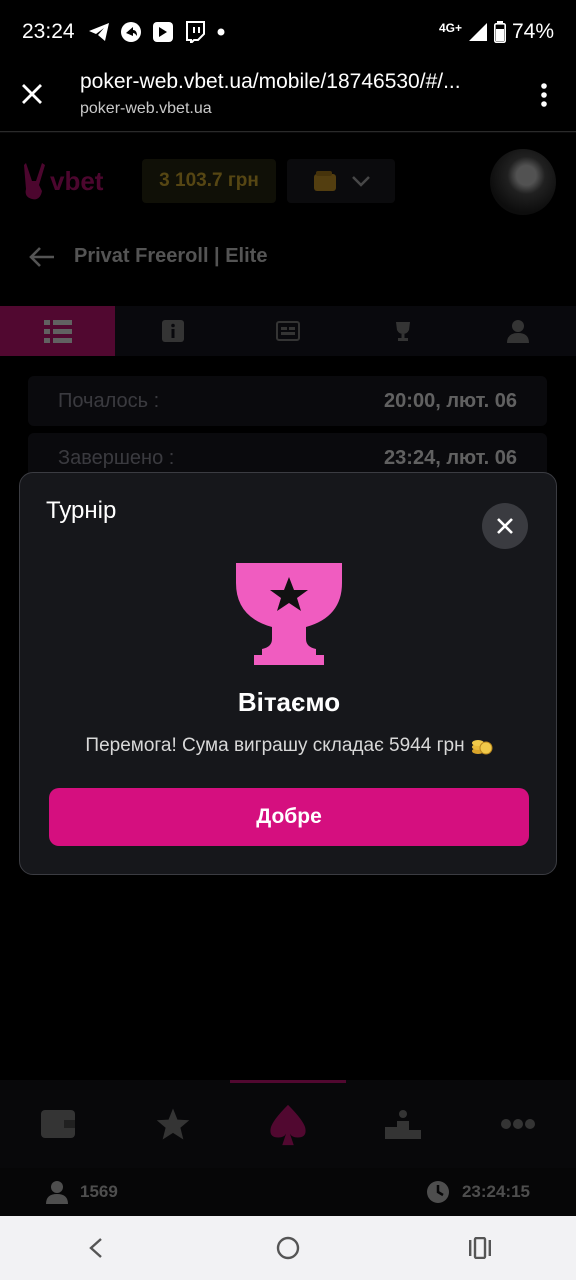 The image size is (576, 1280). I want to click on dialog-message: Перемога! Сума виграшу складає 5944 грн, so click(275, 745).